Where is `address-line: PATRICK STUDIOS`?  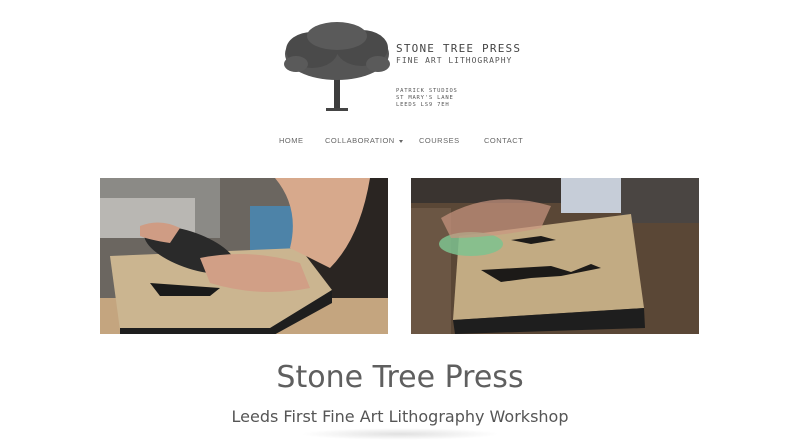 address-line: PATRICK STUDIOS is located at coordinates (427, 91).